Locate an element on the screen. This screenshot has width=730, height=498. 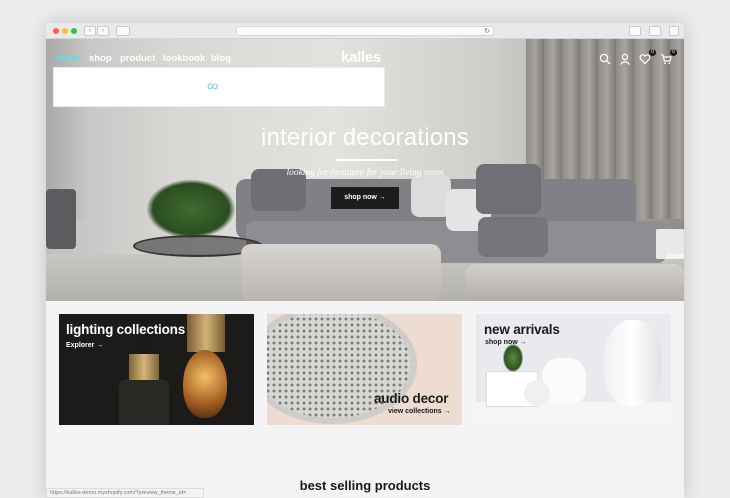
close-window-button is located at coordinates (56, 31).